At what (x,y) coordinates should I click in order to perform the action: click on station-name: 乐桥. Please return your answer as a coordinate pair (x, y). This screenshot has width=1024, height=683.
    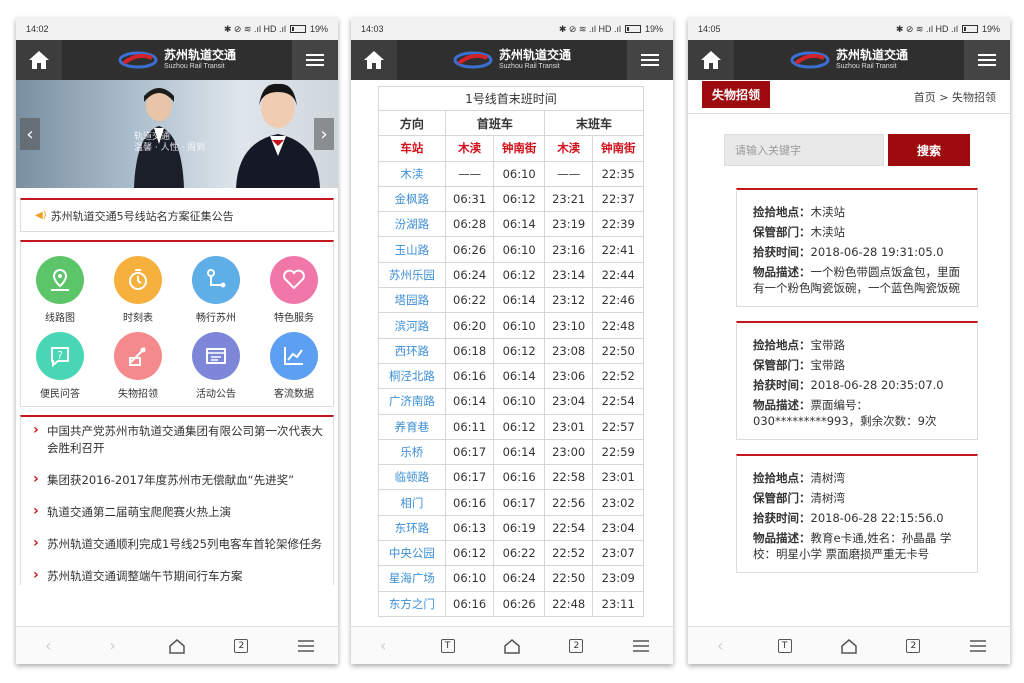
    Looking at the image, I should click on (412, 452).